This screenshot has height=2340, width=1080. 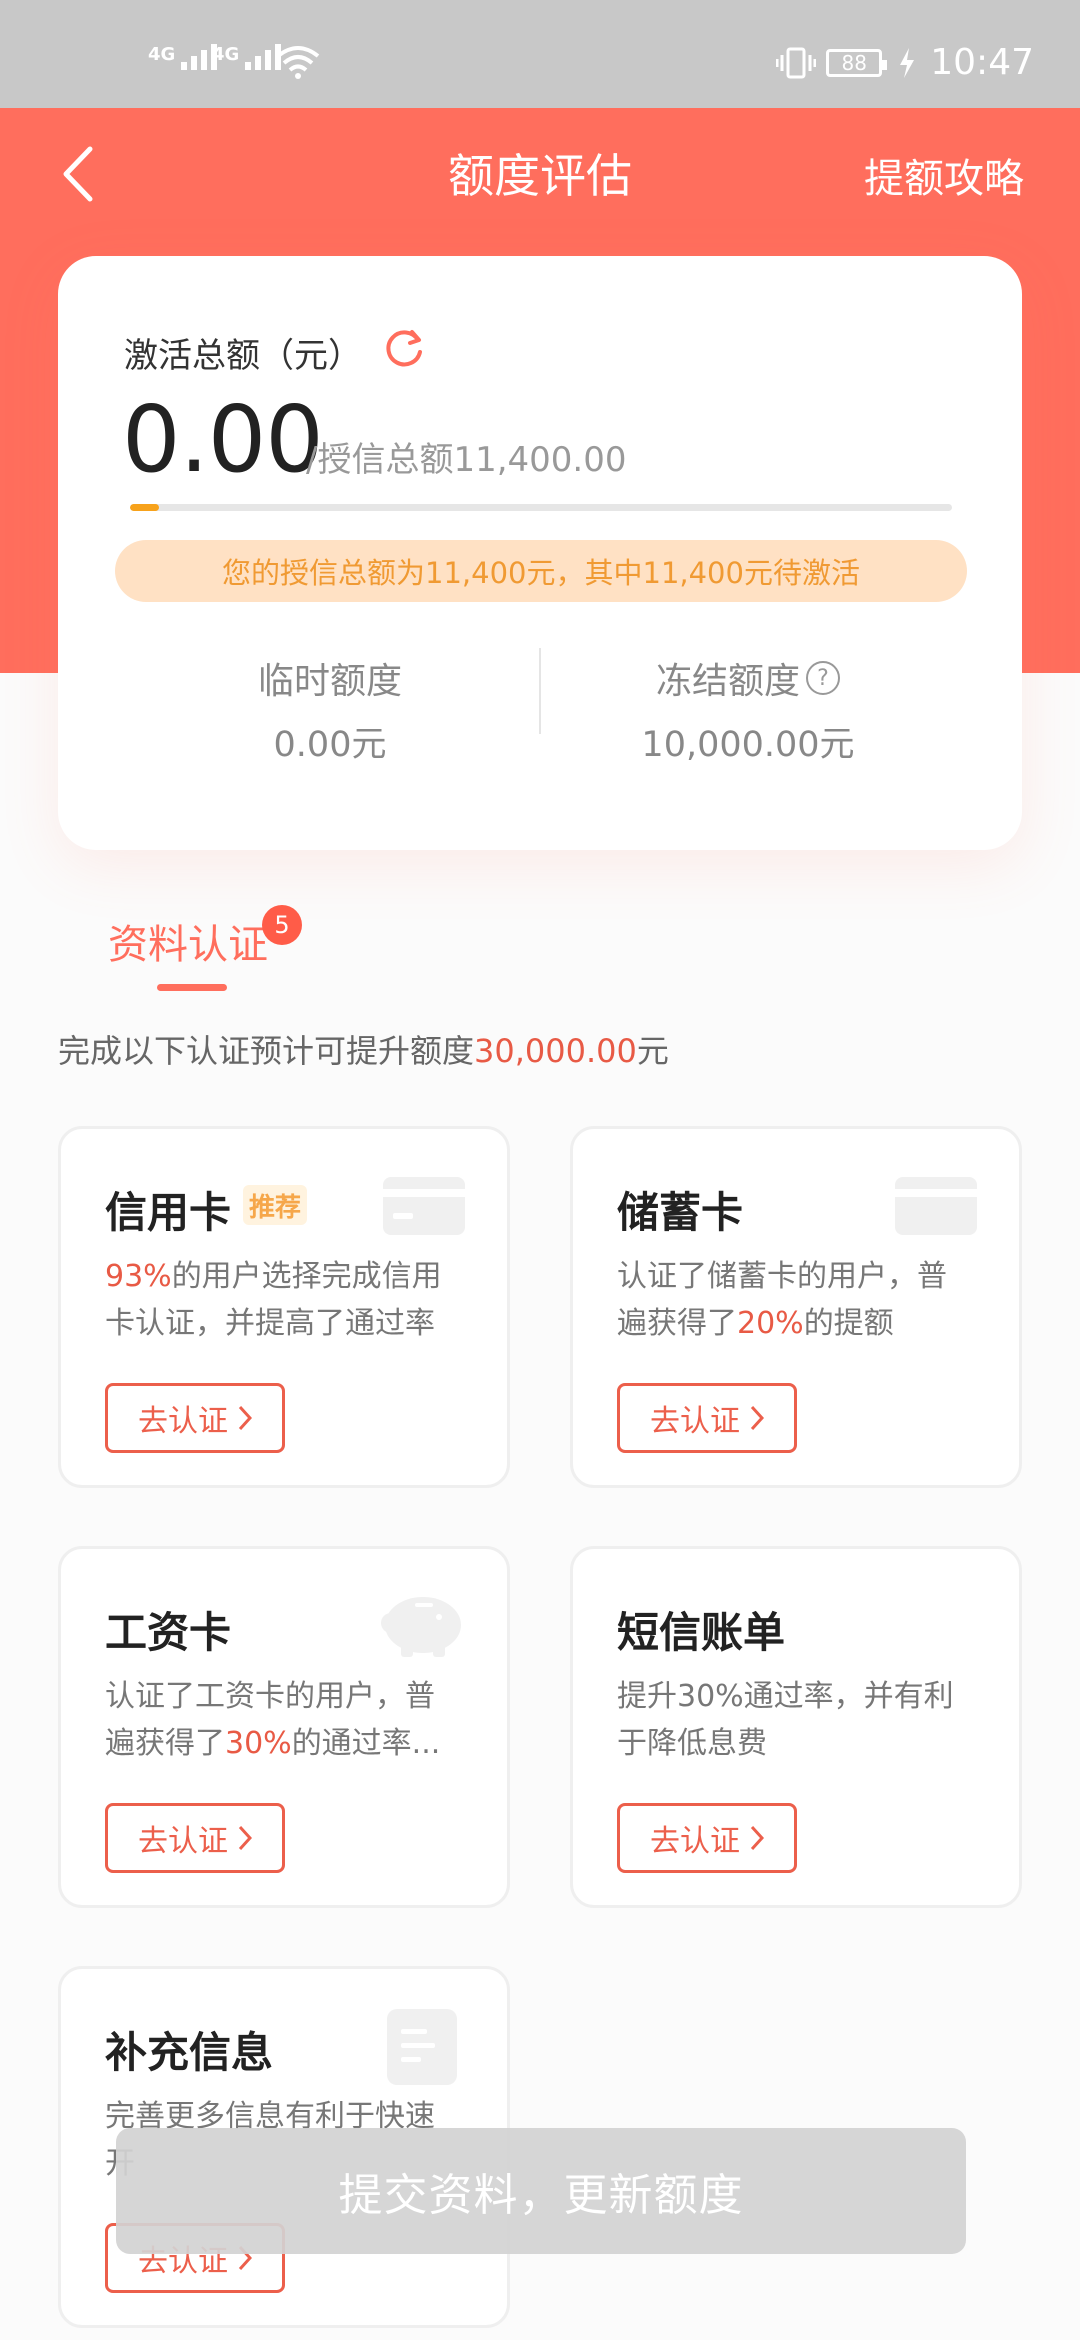 What do you see at coordinates (275, 1205) in the screenshot?
I see `recommend-tag: 推荐` at bounding box center [275, 1205].